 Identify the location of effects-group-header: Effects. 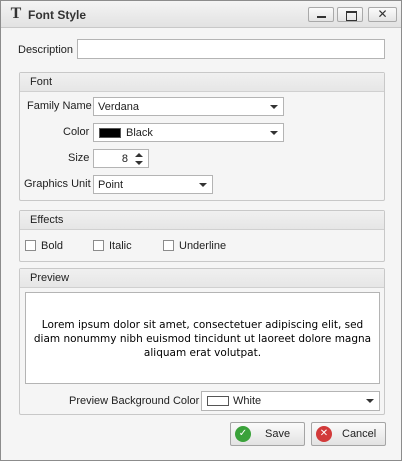
(202, 220).